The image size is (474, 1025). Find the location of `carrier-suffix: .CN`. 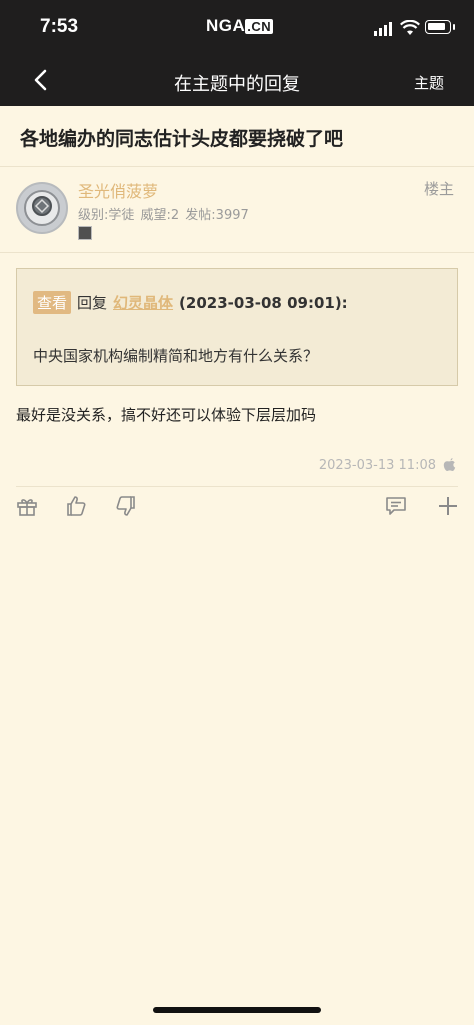

carrier-suffix: .CN is located at coordinates (259, 26).